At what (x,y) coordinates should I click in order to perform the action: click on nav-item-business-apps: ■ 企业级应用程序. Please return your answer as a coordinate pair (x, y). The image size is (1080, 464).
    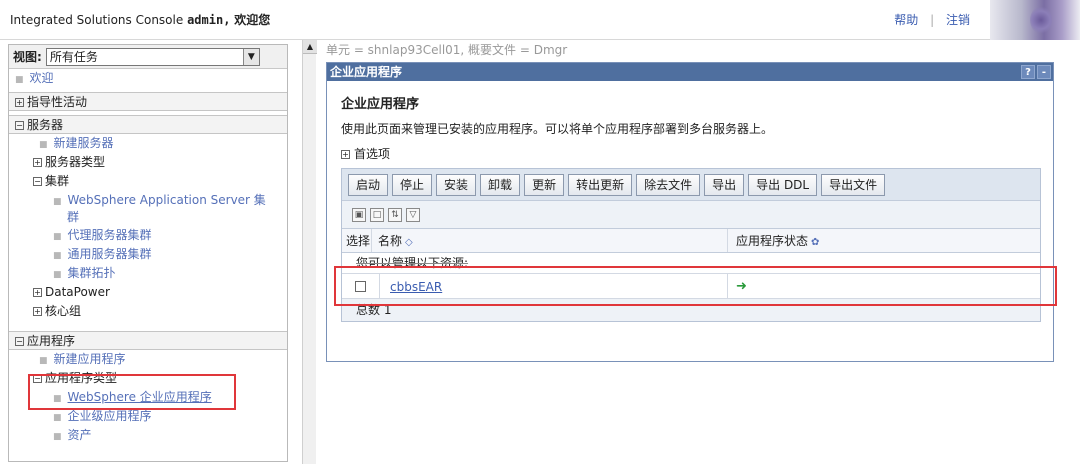
    Looking at the image, I should click on (148, 416).